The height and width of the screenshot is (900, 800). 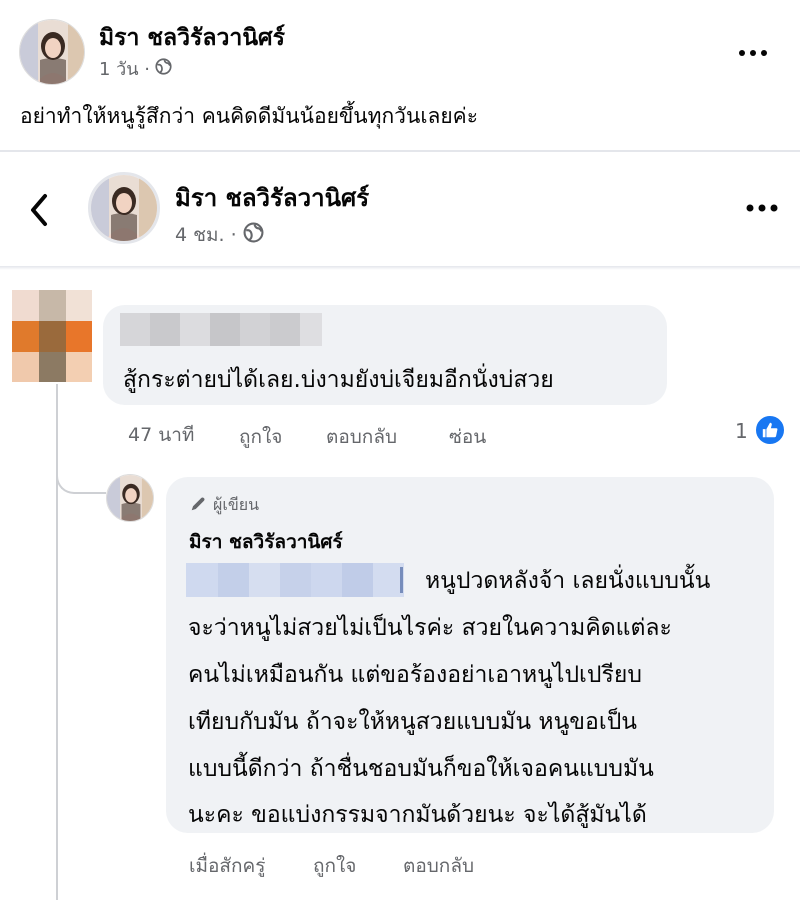 I want to click on thread-connector, so click(x=57, y=697).